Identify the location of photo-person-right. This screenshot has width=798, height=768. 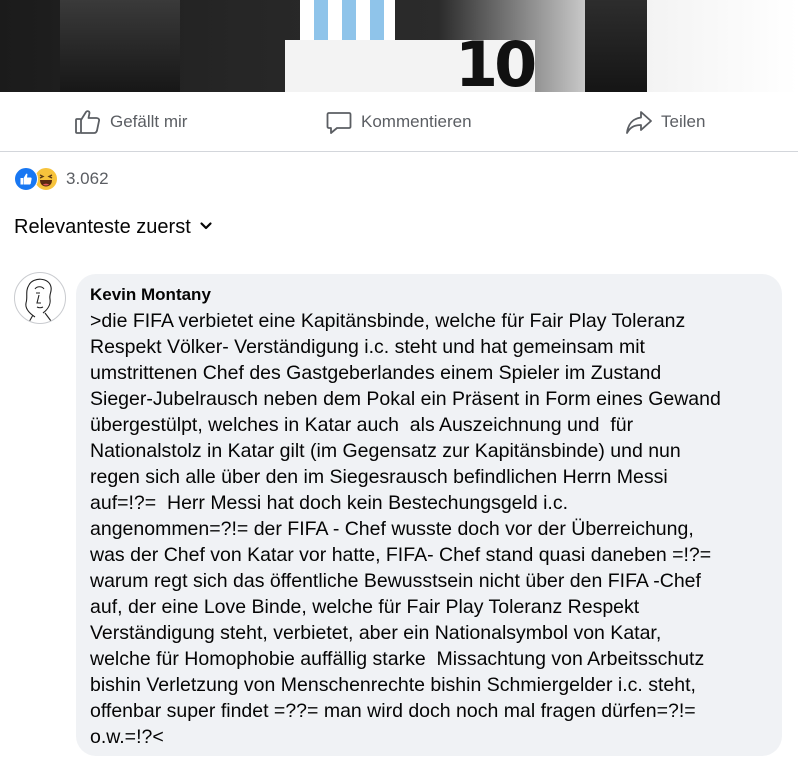
(616, 46).